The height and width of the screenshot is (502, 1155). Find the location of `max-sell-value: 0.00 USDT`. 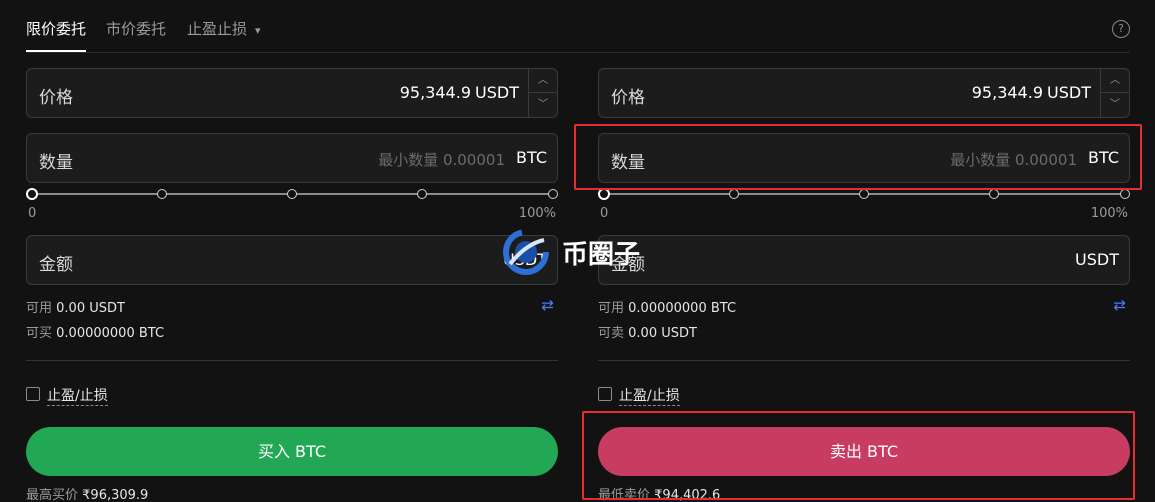

max-sell-value: 0.00 USDT is located at coordinates (662, 333).